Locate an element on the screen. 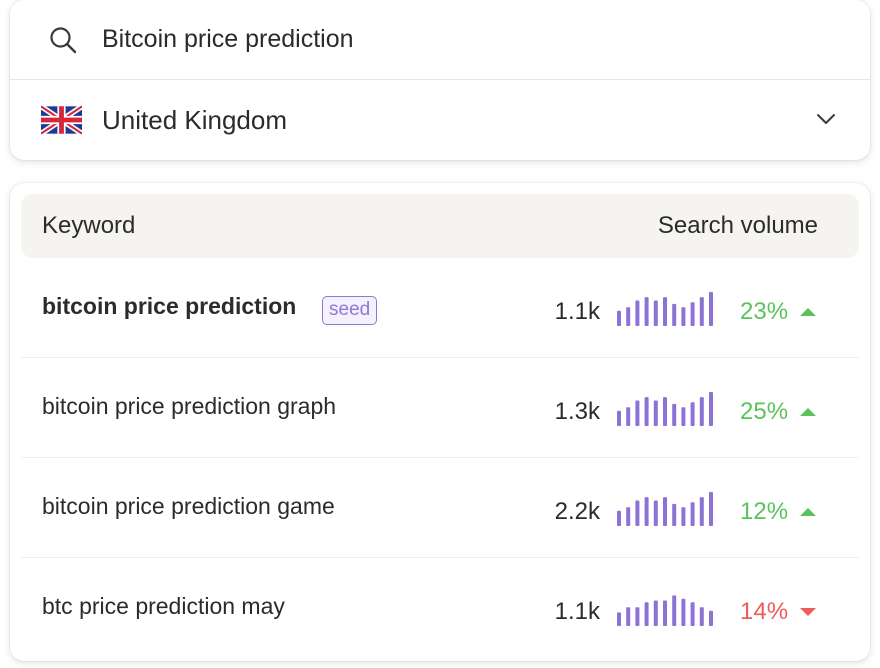 Image resolution: width=880 pixels, height=668 pixels. seed-badge: seed is located at coordinates (350, 310).